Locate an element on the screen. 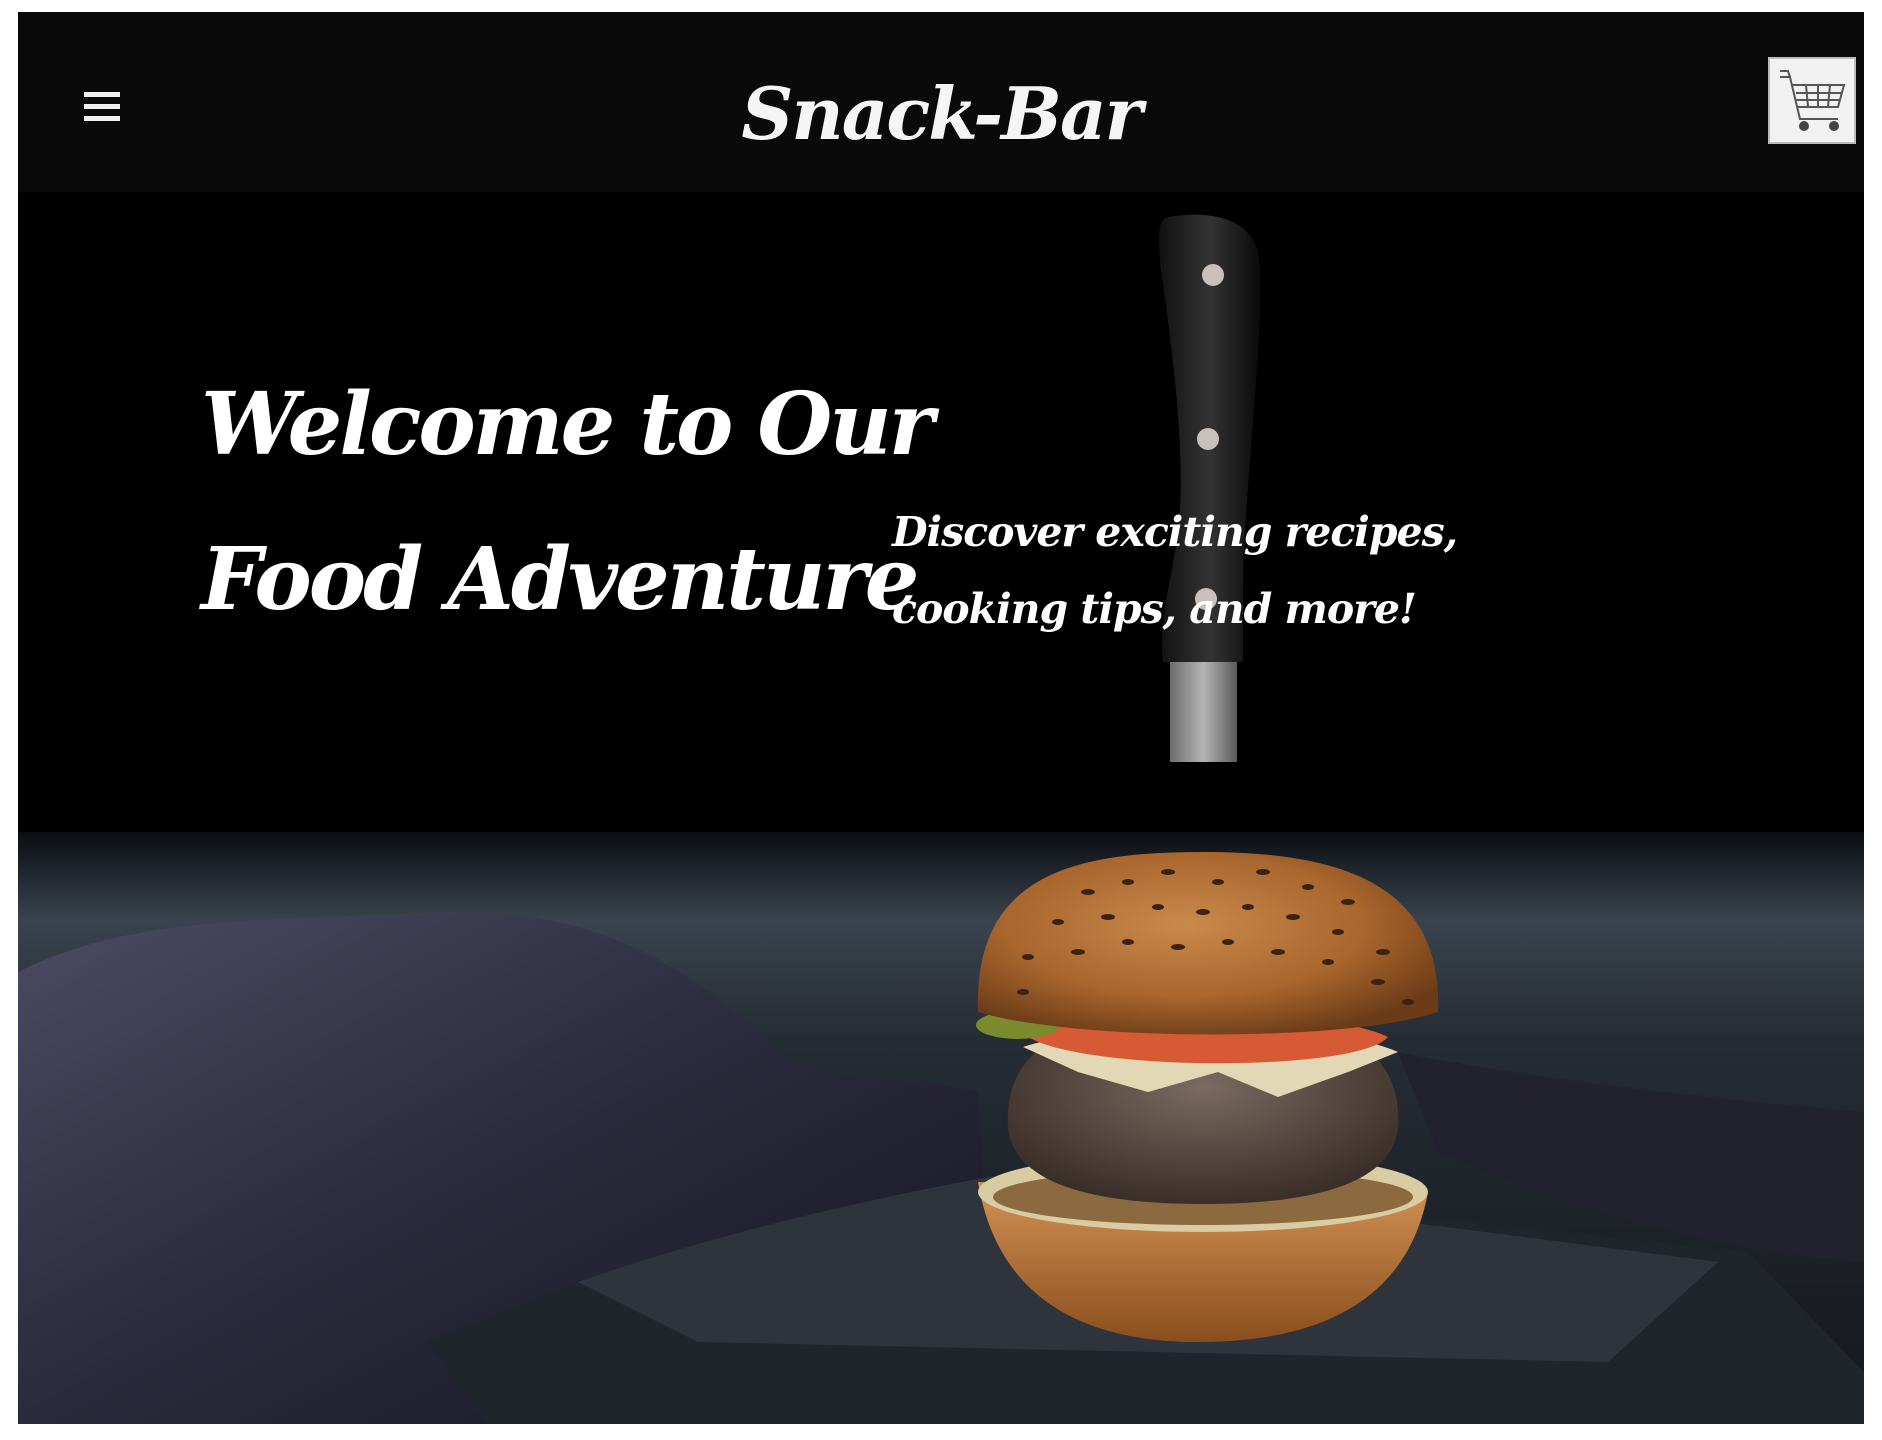 This screenshot has width=1882, height=1440. cart-button is located at coordinates (1812, 100).